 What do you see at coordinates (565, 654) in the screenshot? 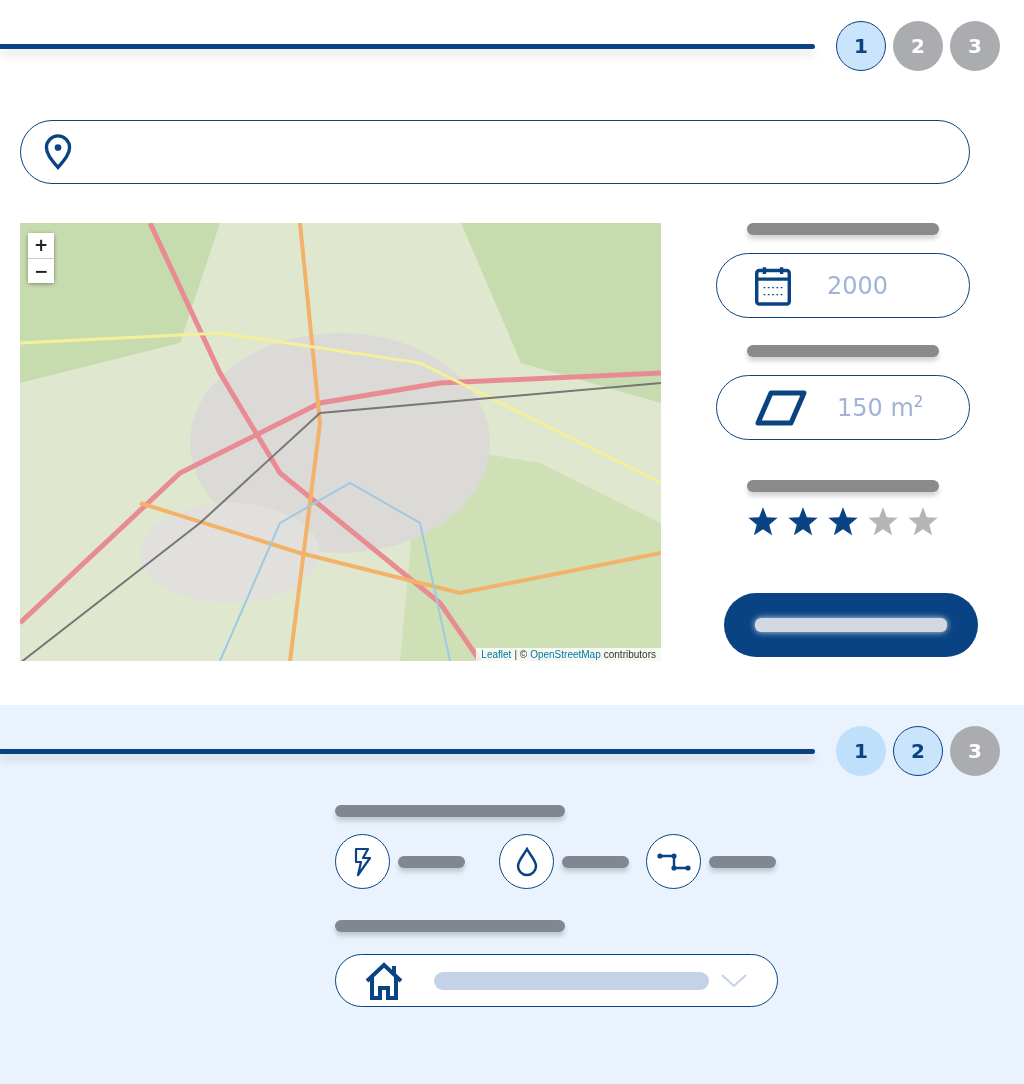
I see `openstreetmap-link: OpenStreetMap` at bounding box center [565, 654].